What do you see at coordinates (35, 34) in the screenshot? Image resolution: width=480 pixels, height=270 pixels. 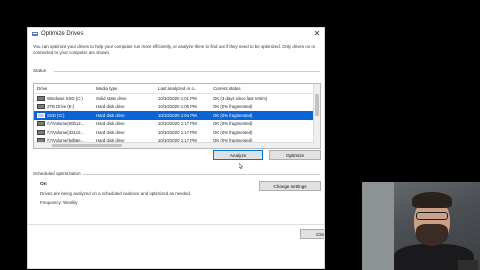 I see `drive-optimize-icon` at bounding box center [35, 34].